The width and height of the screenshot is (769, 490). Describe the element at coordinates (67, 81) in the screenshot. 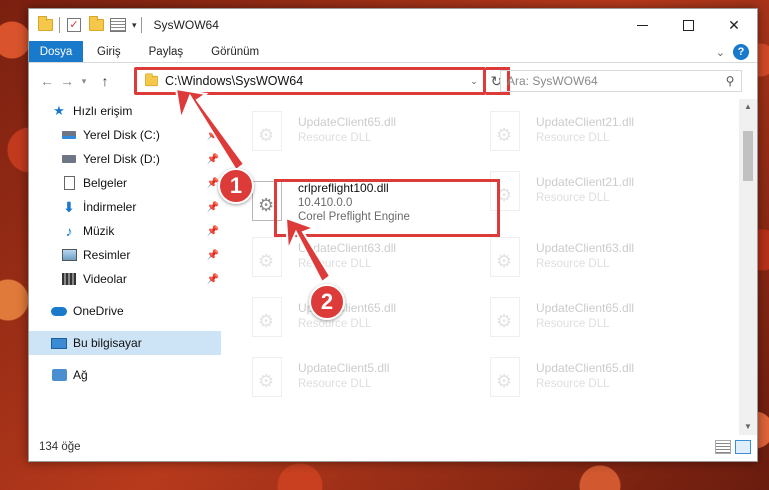

I see `forward-arrow-icon: →` at that location.